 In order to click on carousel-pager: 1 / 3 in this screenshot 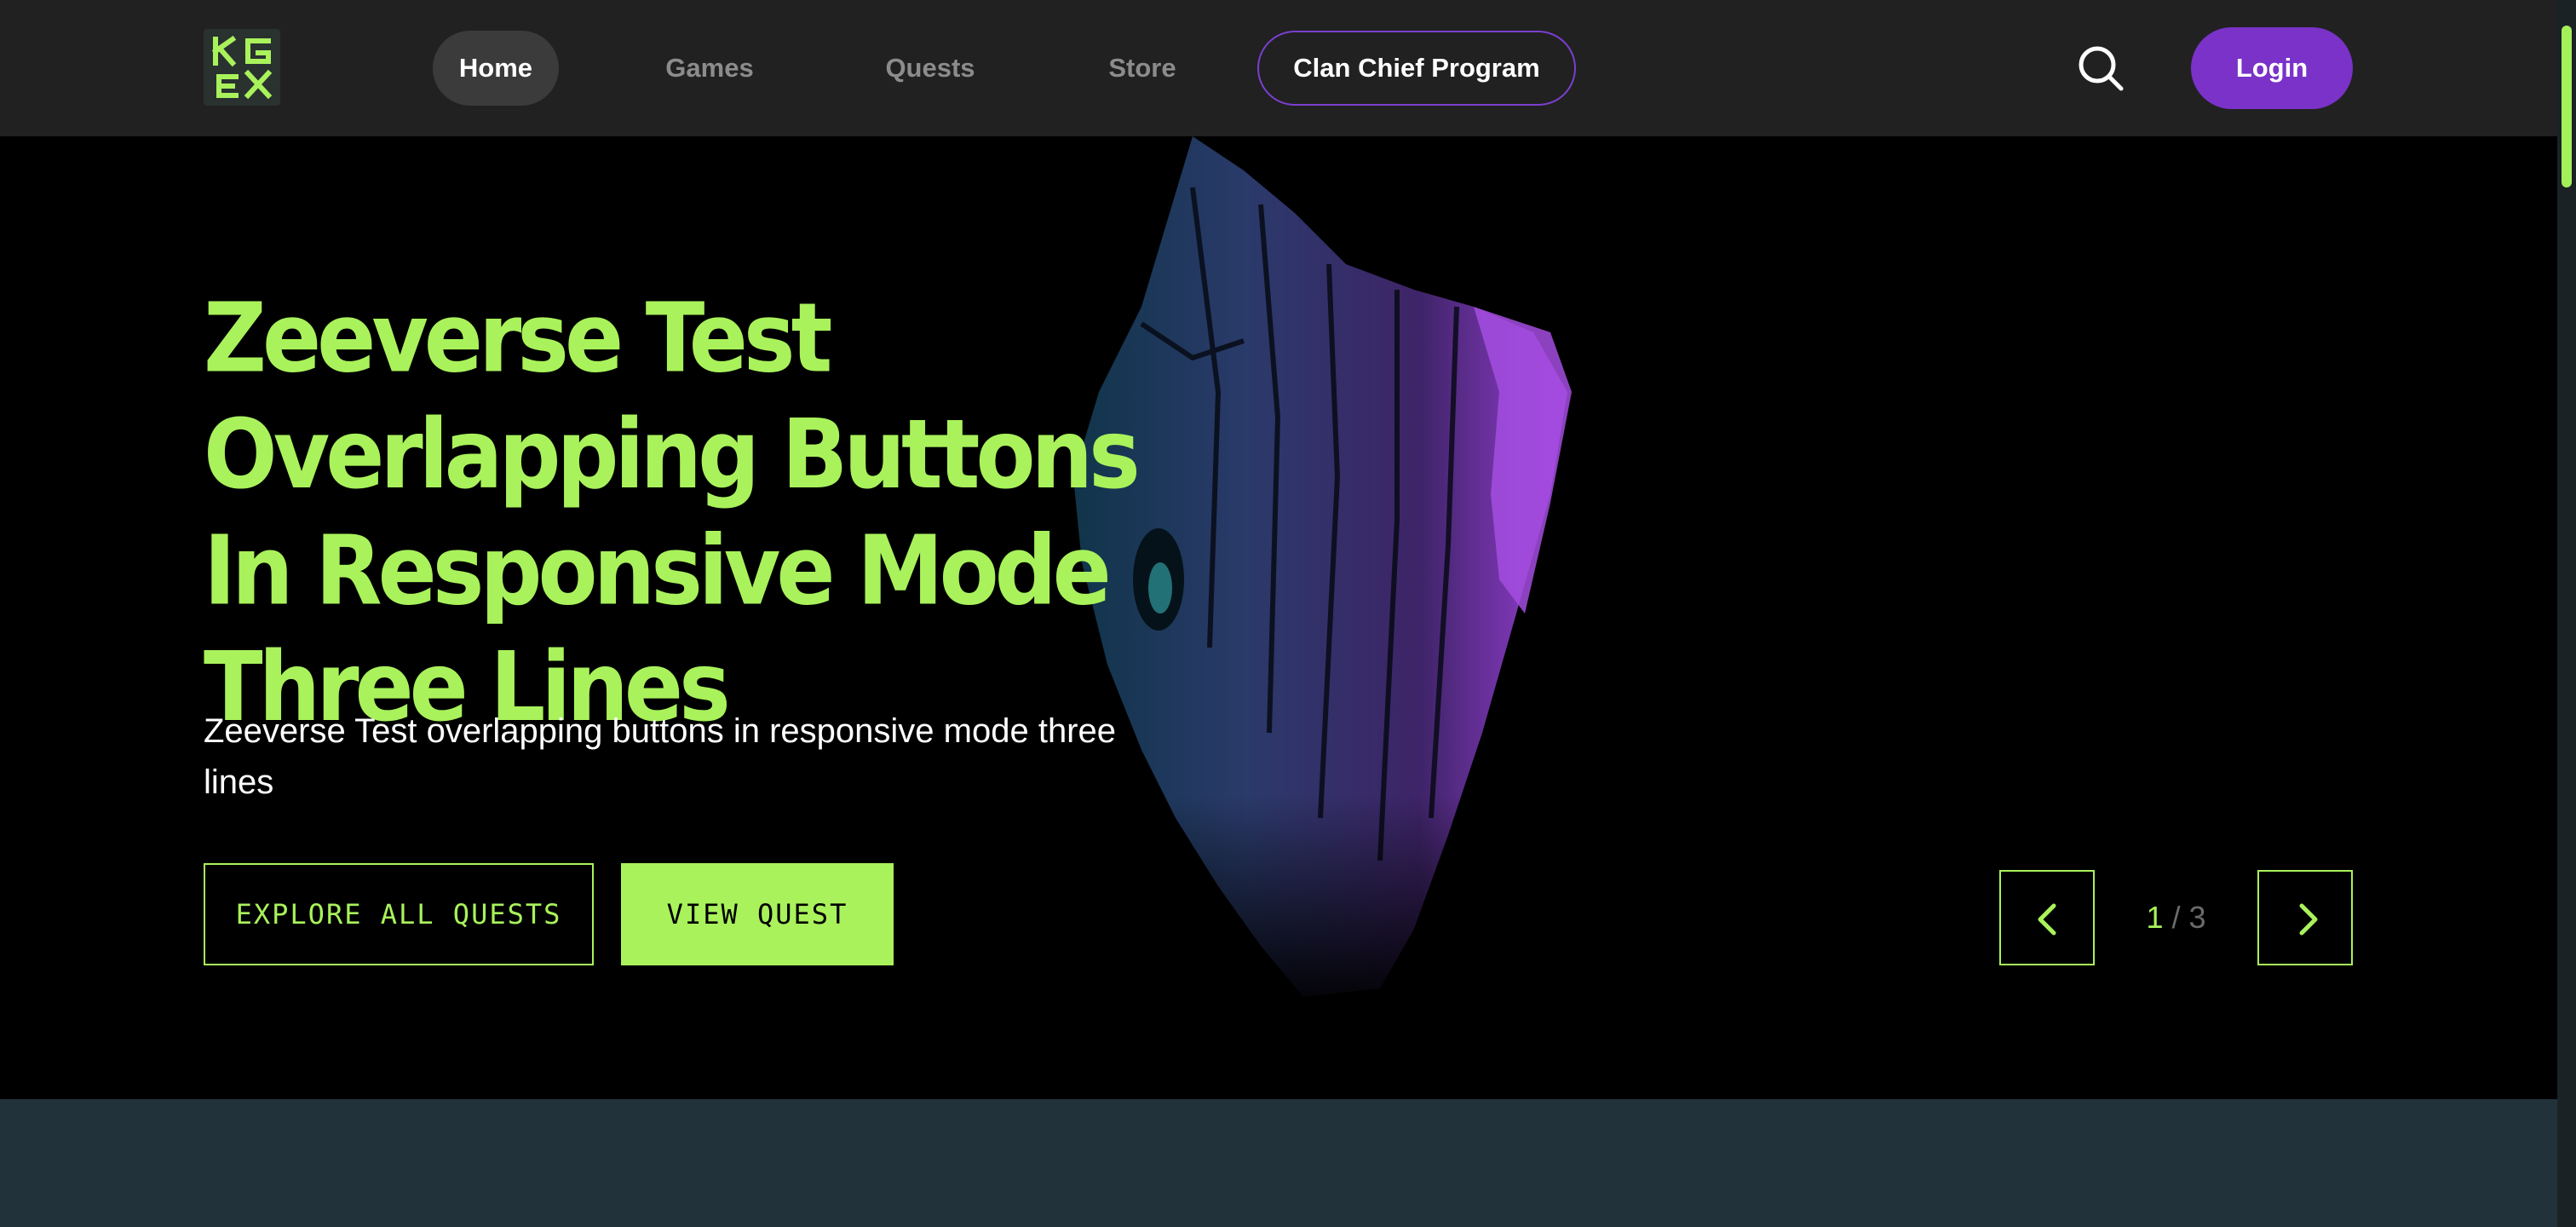, I will do `click(2176, 917)`.